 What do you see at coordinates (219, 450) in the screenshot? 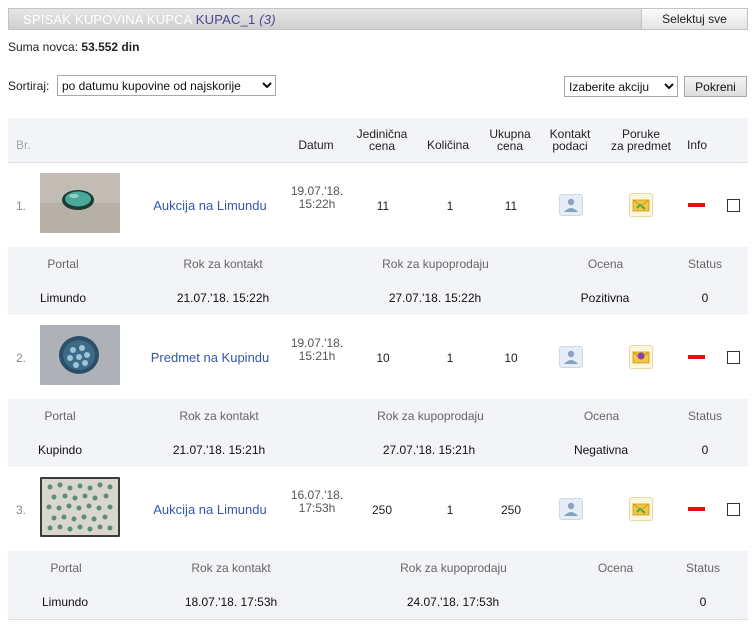
I see `contact-deadline-value: 21.07.'18. 15:21h` at bounding box center [219, 450].